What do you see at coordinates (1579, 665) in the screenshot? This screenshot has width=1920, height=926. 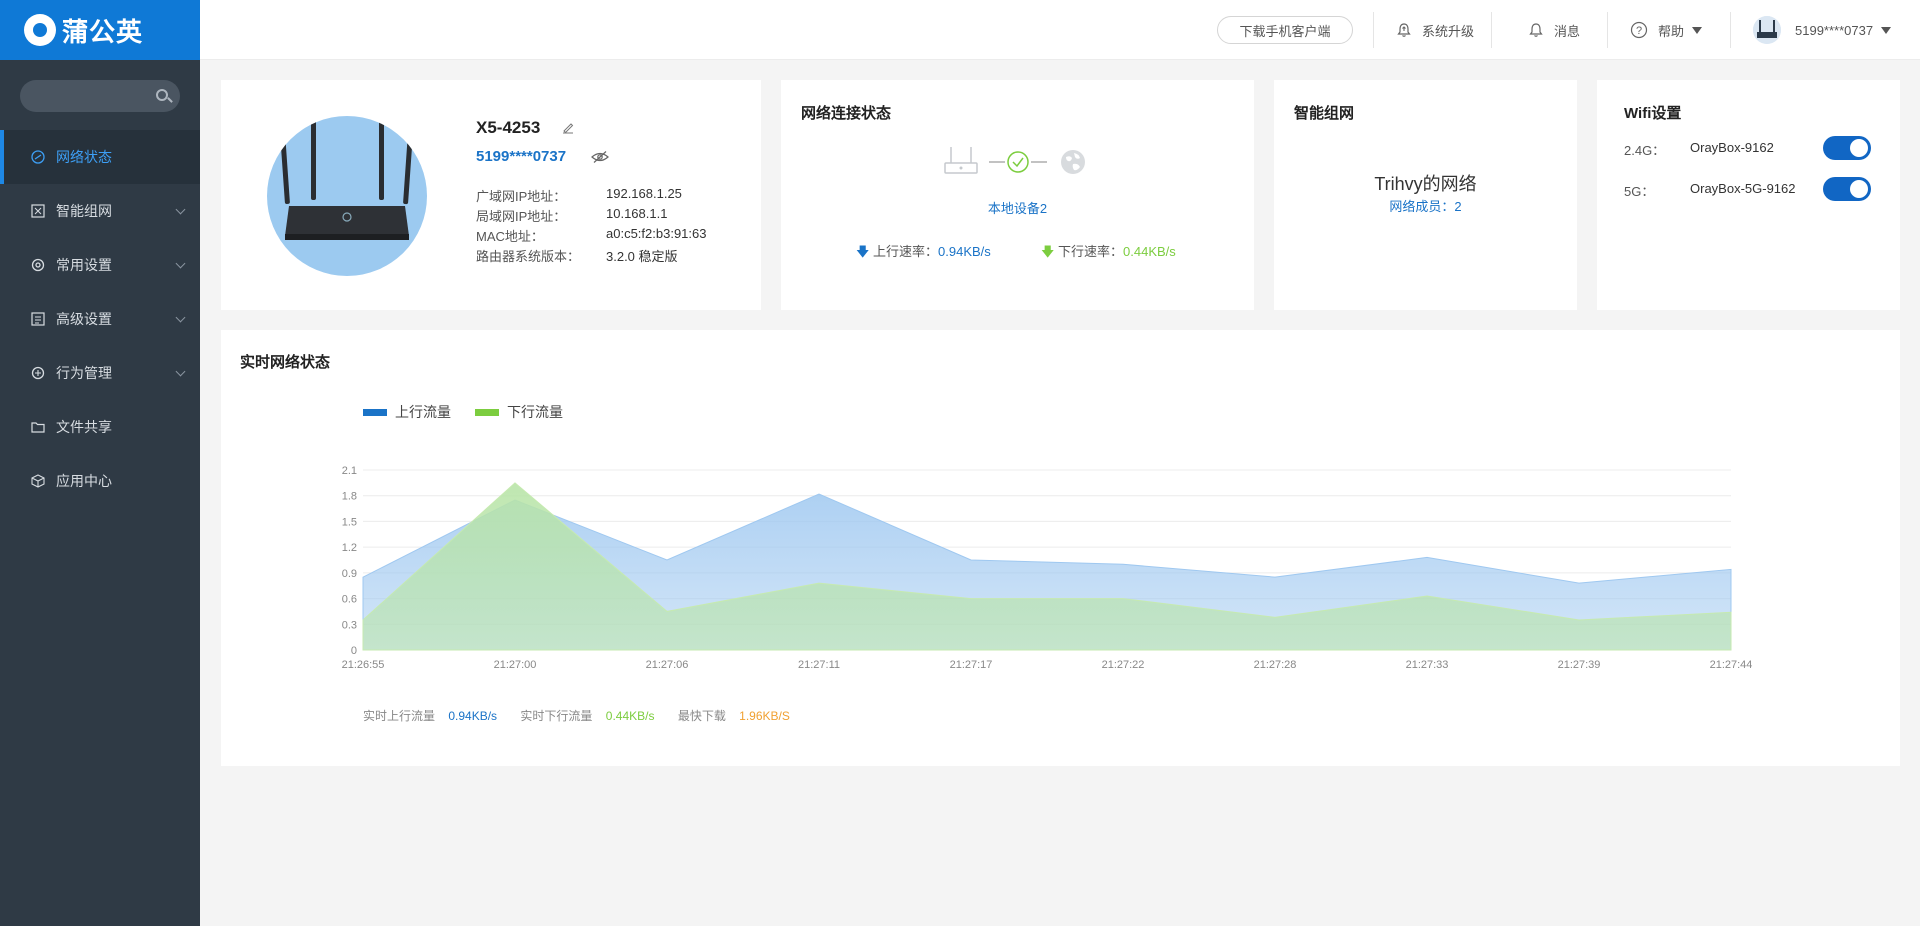 I see `x-tick-label: 21:27:39` at bounding box center [1579, 665].